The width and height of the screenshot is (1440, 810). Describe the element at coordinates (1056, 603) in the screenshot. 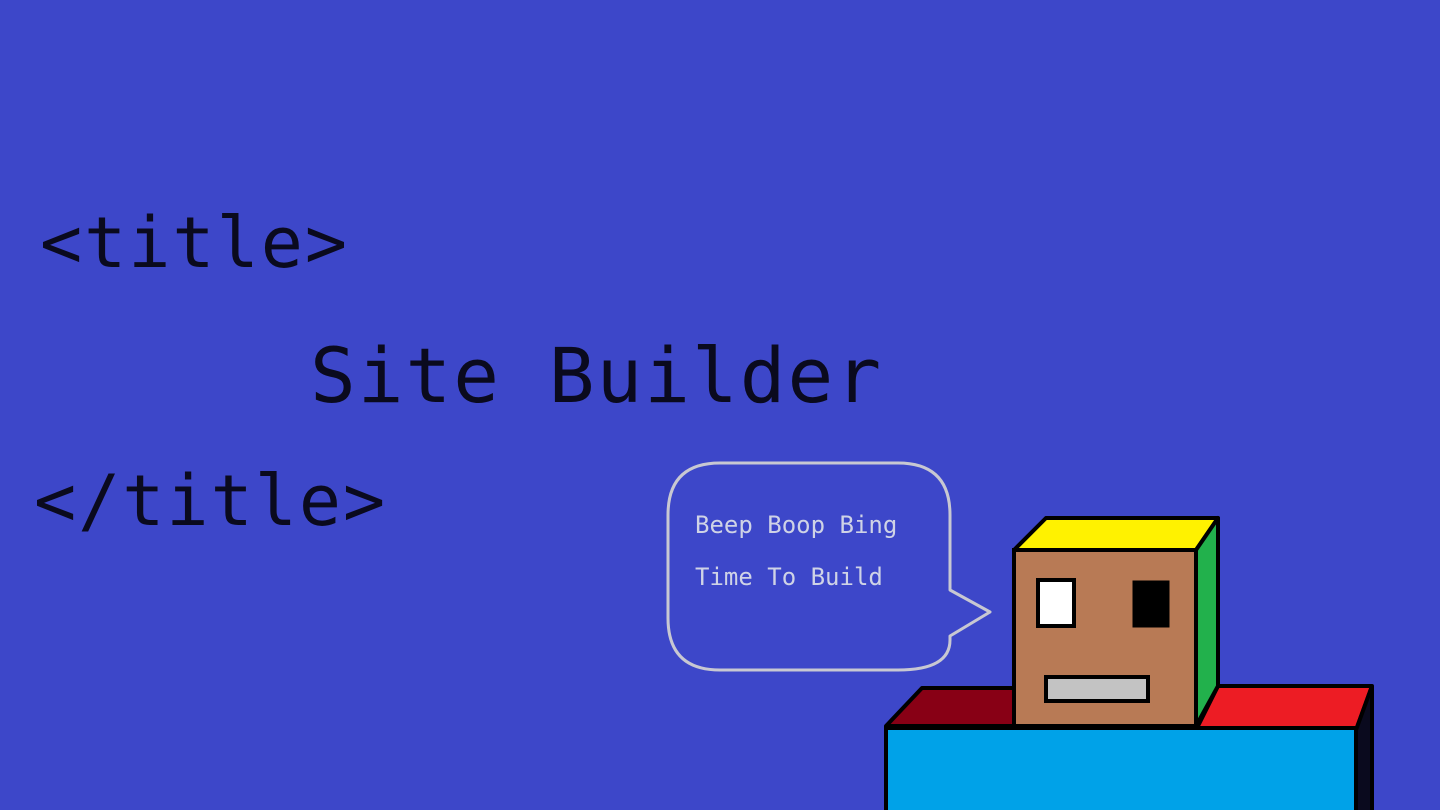

I see `robot-left-eye` at that location.